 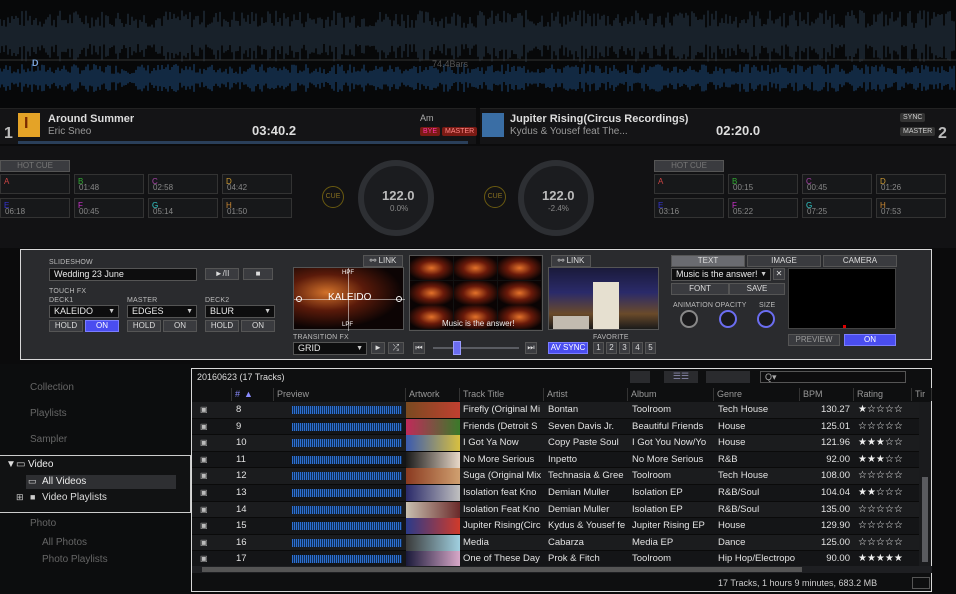 I want to click on tree-video: Video, so click(x=40, y=464).